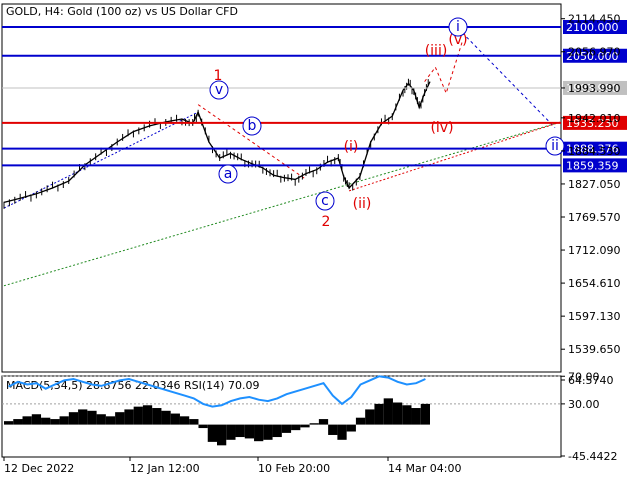 The width and height of the screenshot is (640, 484). What do you see at coordinates (458, 27) in the screenshot?
I see `wave-label: i` at bounding box center [458, 27].